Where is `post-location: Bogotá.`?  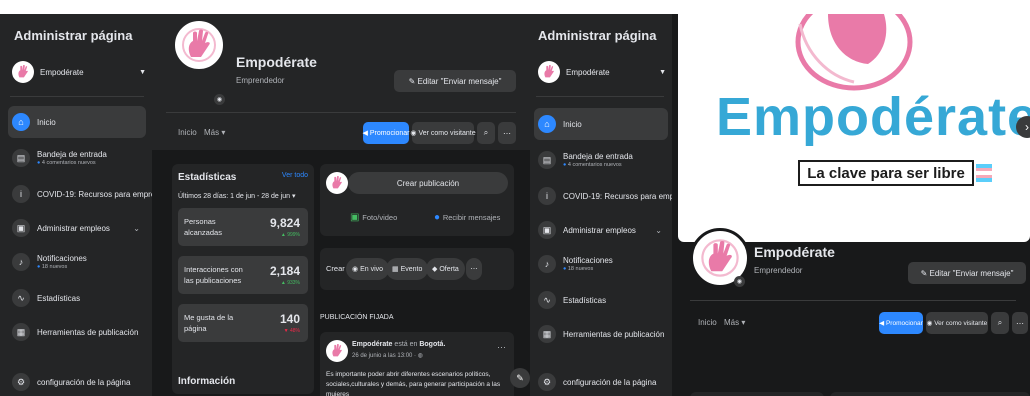 post-location: Bogotá. is located at coordinates (432, 344).